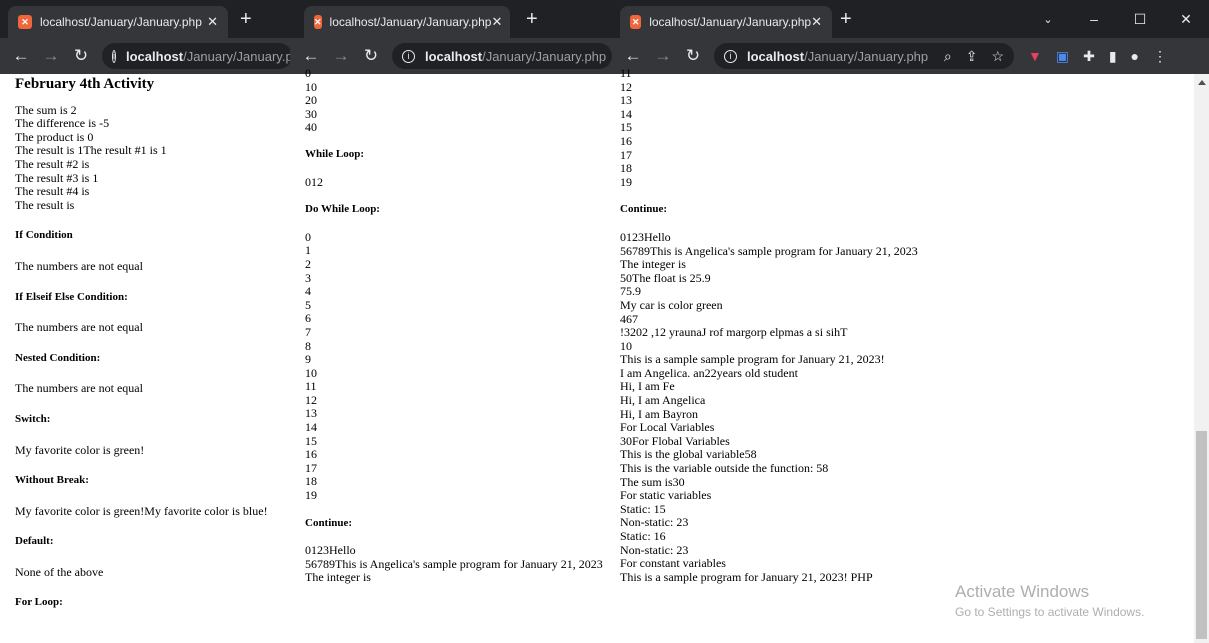 This screenshot has height=643, width=1209. What do you see at coordinates (314, 181) in the screenshot?
I see `section-text: 012` at bounding box center [314, 181].